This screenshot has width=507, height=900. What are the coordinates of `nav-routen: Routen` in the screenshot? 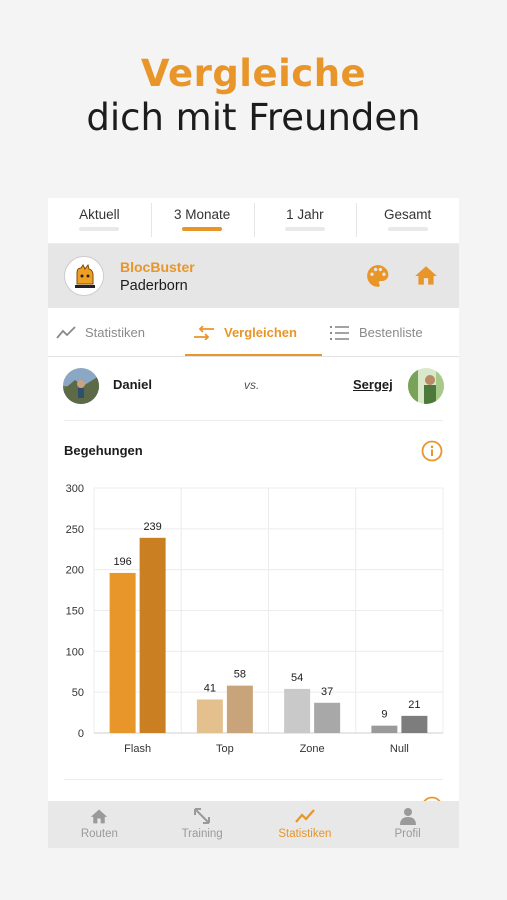 It's located at (99, 824).